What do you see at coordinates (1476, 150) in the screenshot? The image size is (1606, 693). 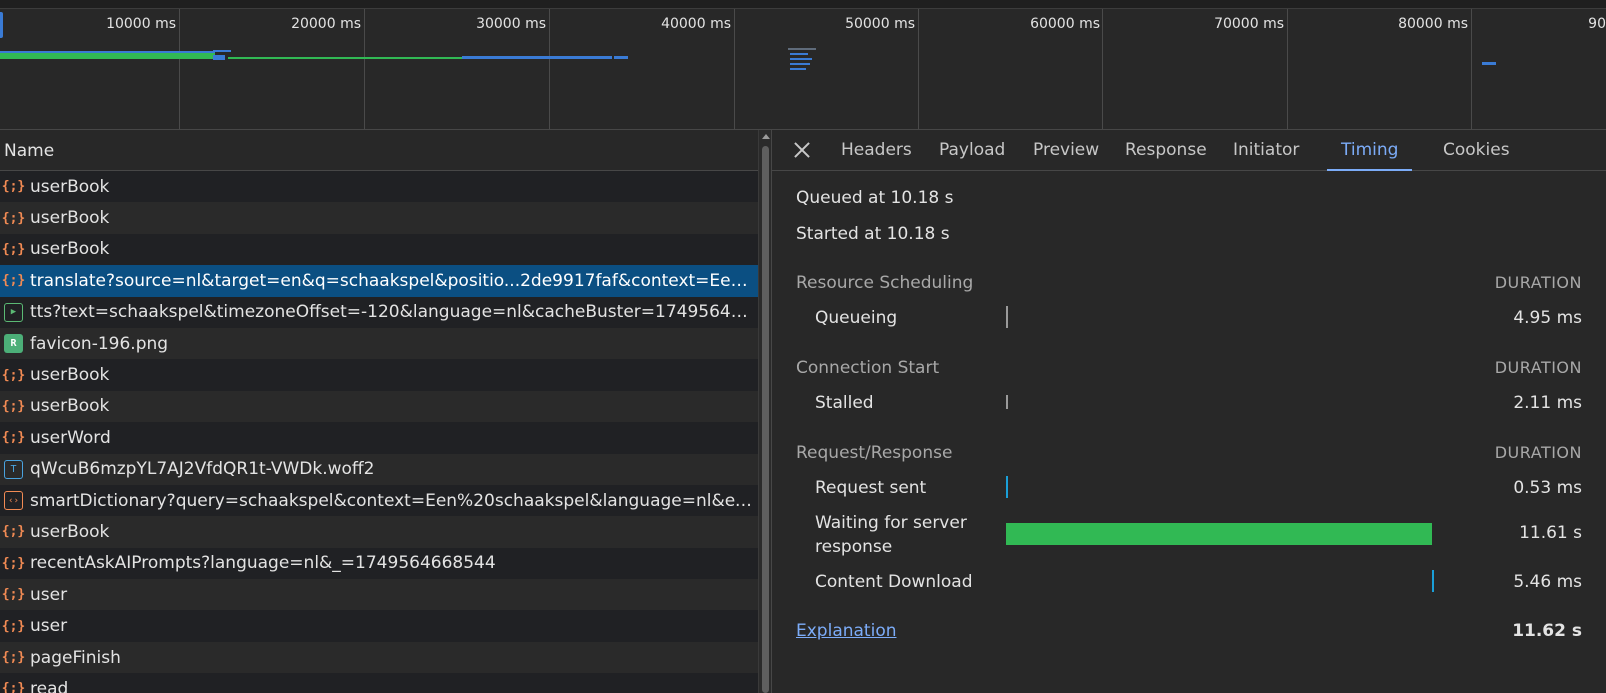 I see `tab-cookies: Cookies` at bounding box center [1476, 150].